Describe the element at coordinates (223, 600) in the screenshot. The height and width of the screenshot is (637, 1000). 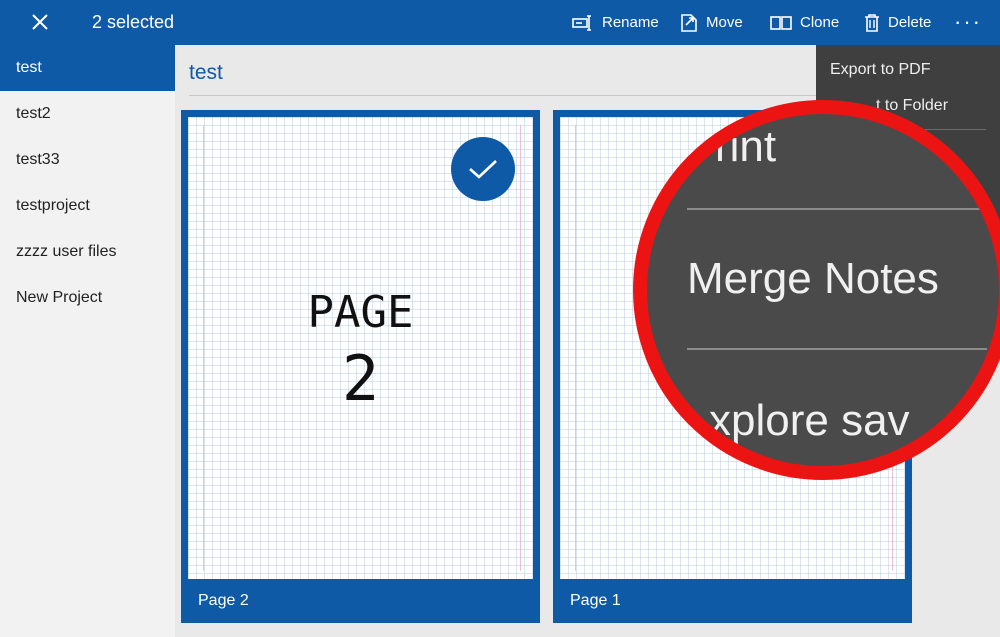
I see `page-card-label: Page 2` at that location.